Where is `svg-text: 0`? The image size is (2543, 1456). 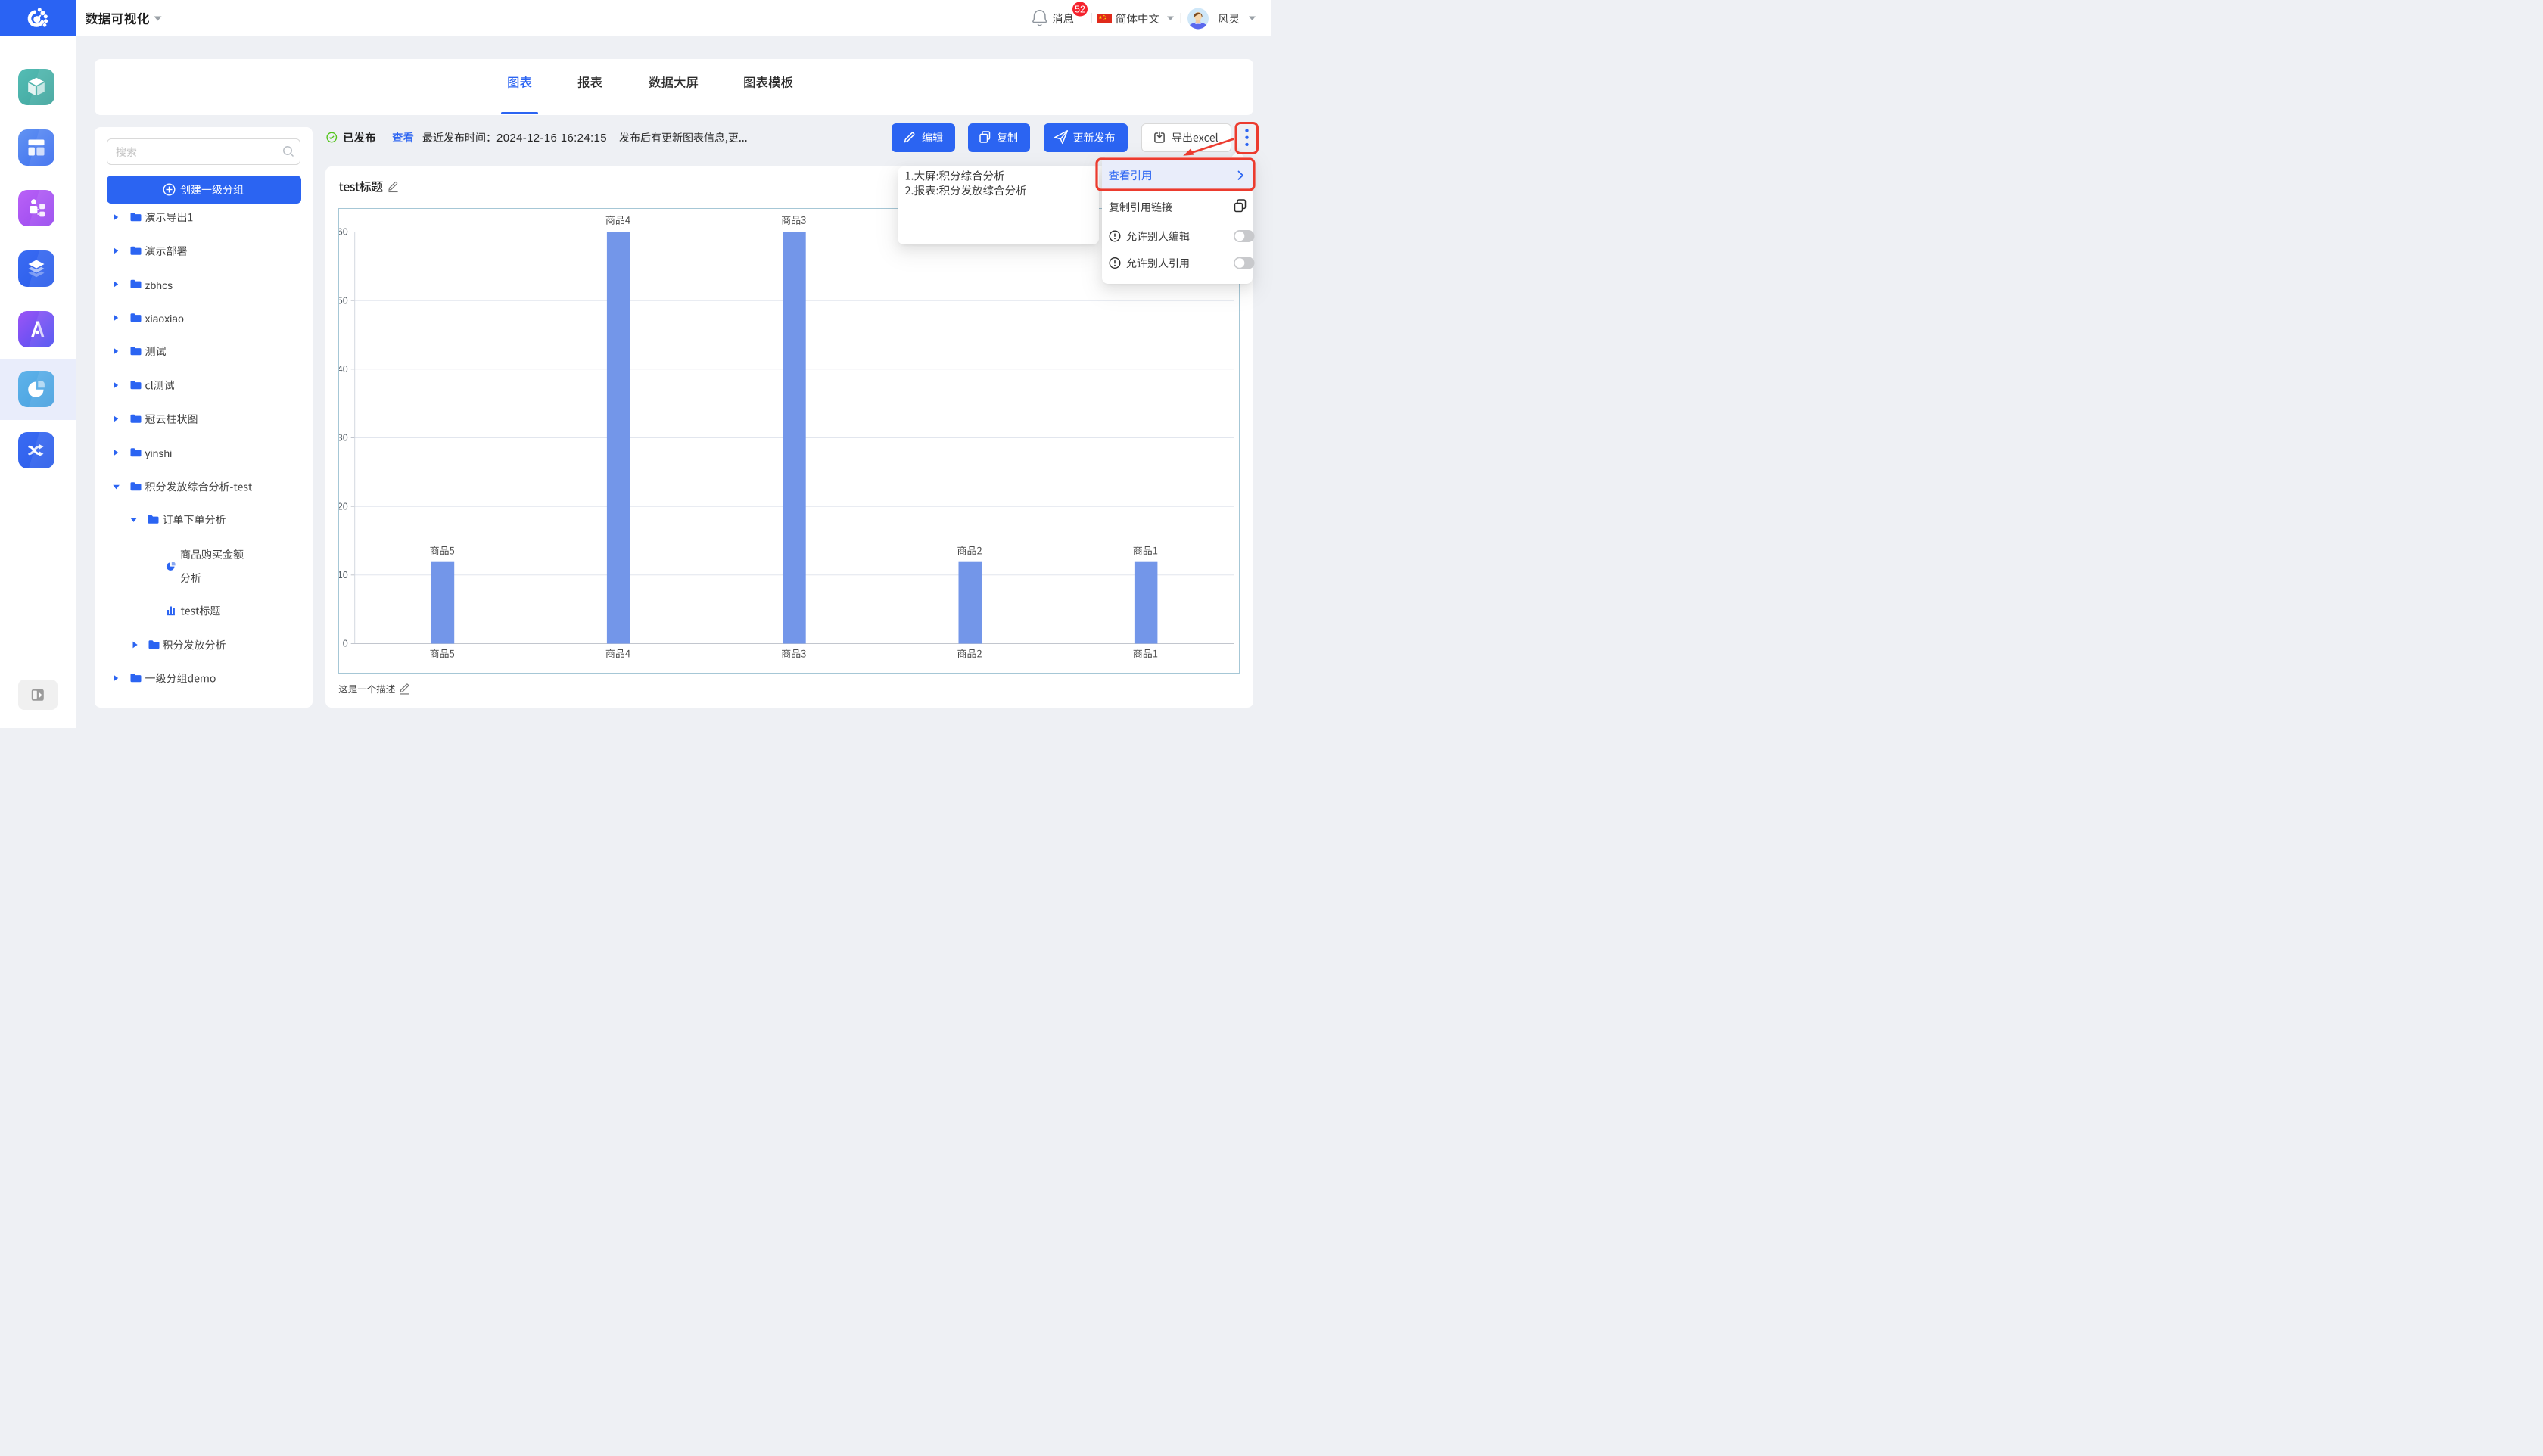
svg-text: 0 is located at coordinates (345, 643).